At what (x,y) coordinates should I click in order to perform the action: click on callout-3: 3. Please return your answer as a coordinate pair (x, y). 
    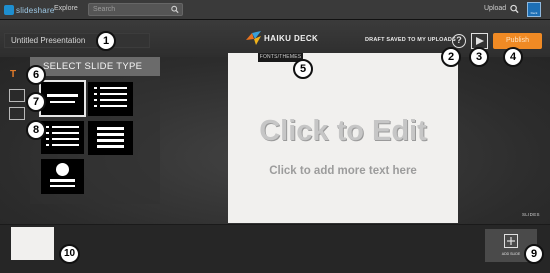
    Looking at the image, I should click on (479, 57).